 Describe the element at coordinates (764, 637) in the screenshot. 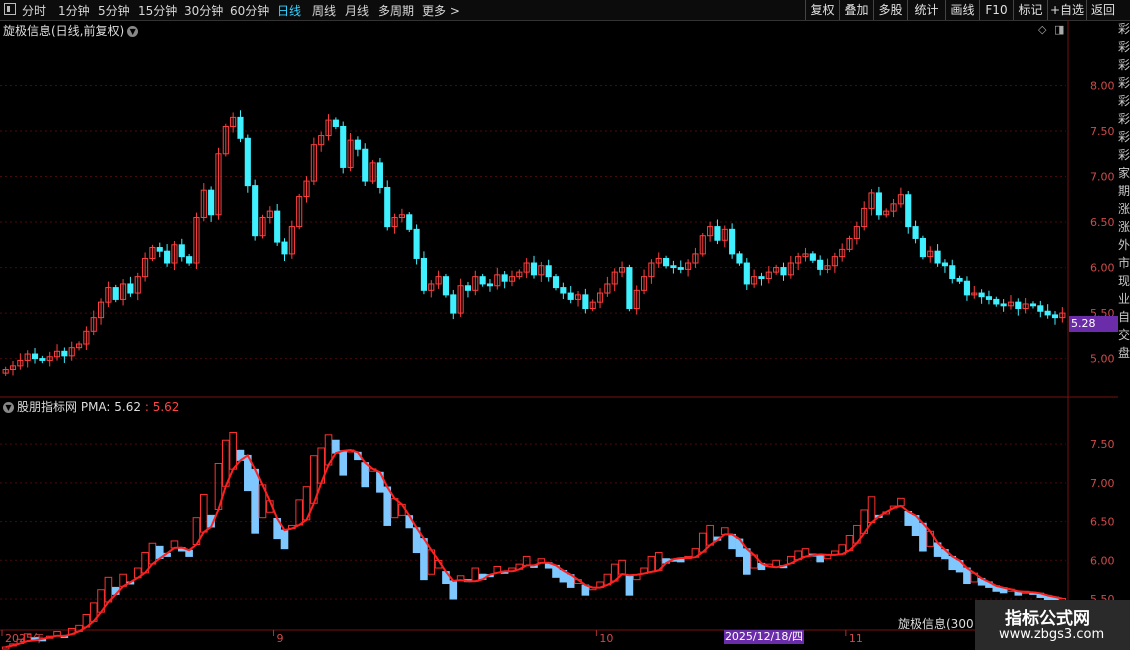

I see `hover-date-tag: 2025/12/18/四` at that location.